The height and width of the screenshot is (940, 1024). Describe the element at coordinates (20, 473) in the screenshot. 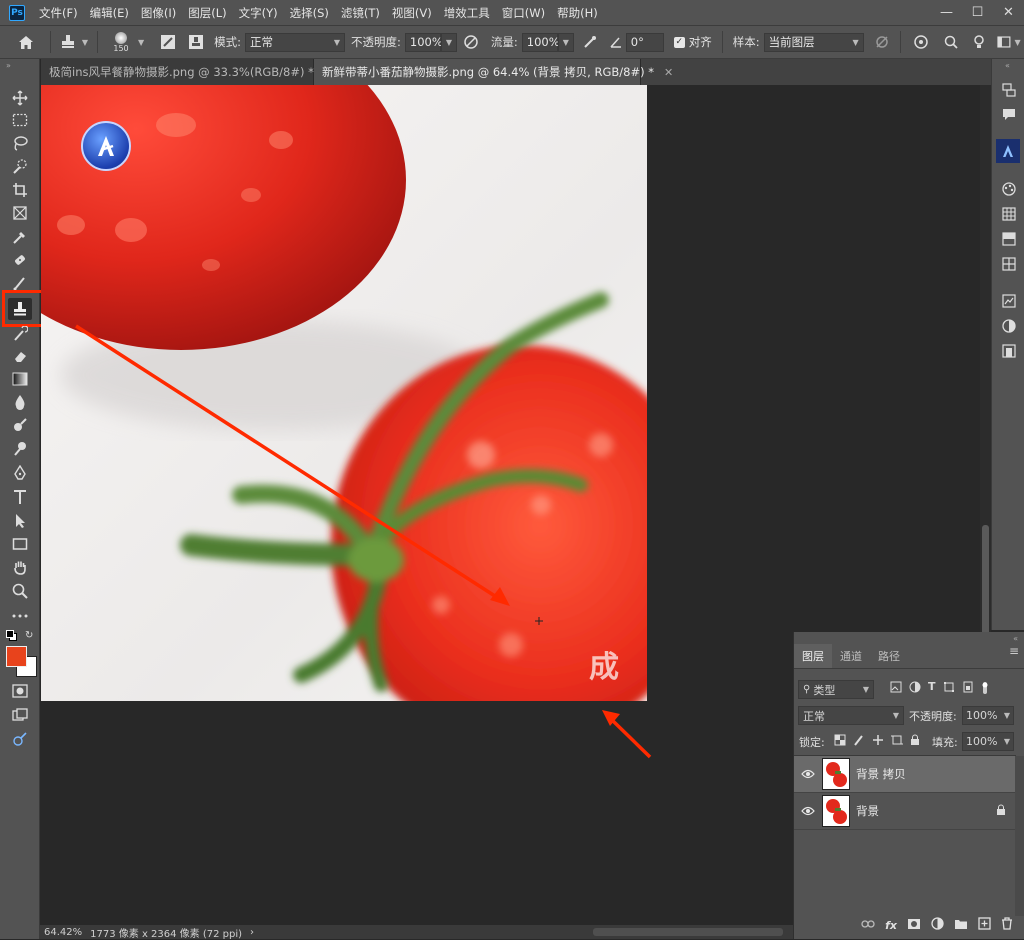

I see `pen-tool-icon` at that location.